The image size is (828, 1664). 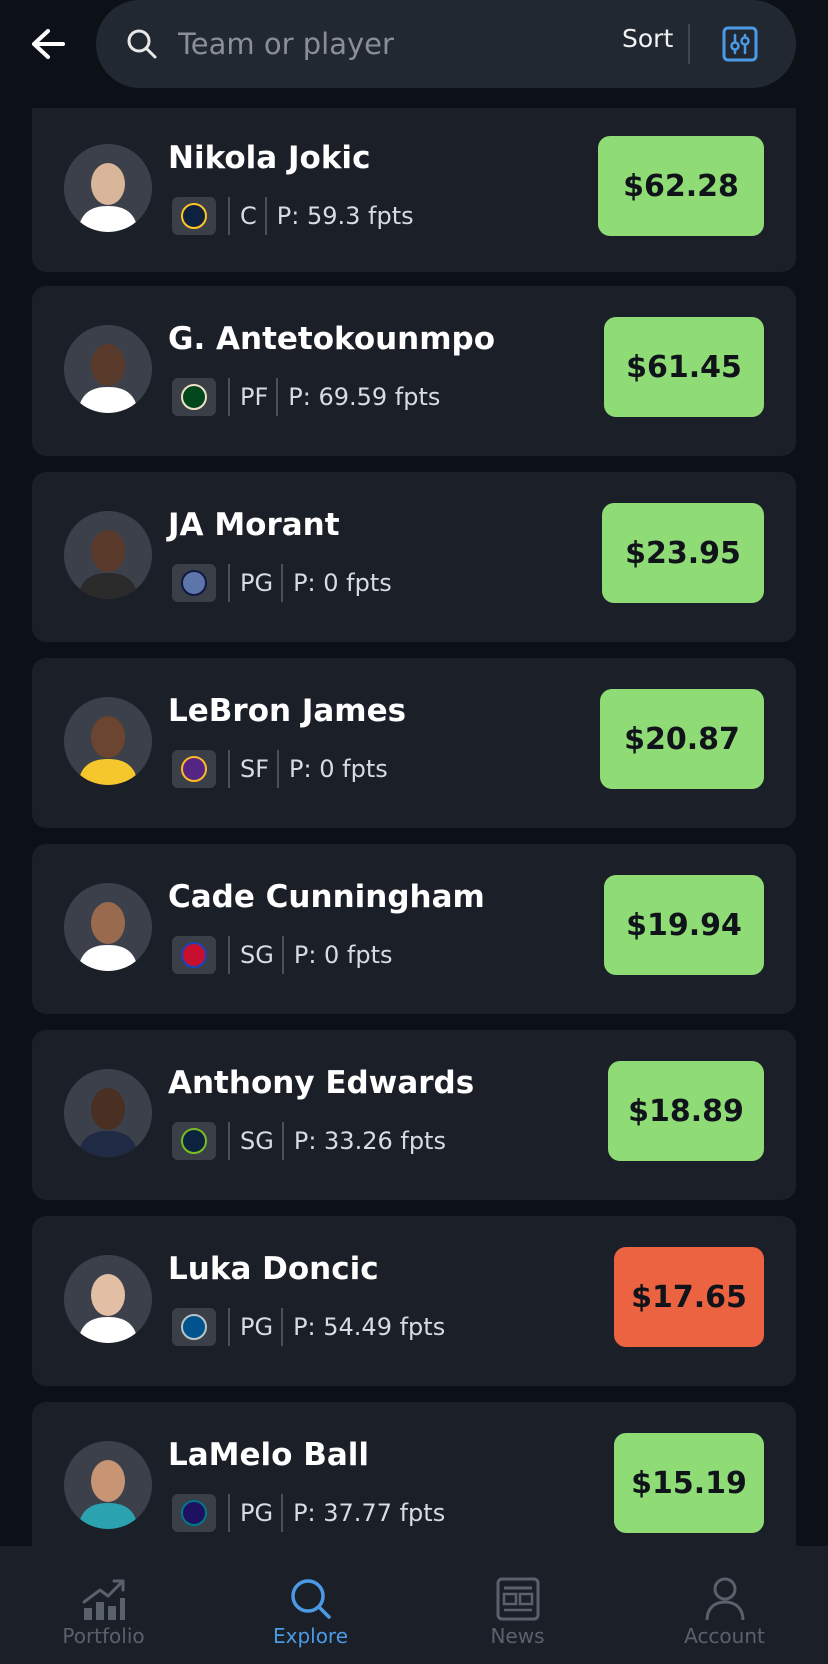 What do you see at coordinates (689, 1297) in the screenshot?
I see `price-button: $17.65` at bounding box center [689, 1297].